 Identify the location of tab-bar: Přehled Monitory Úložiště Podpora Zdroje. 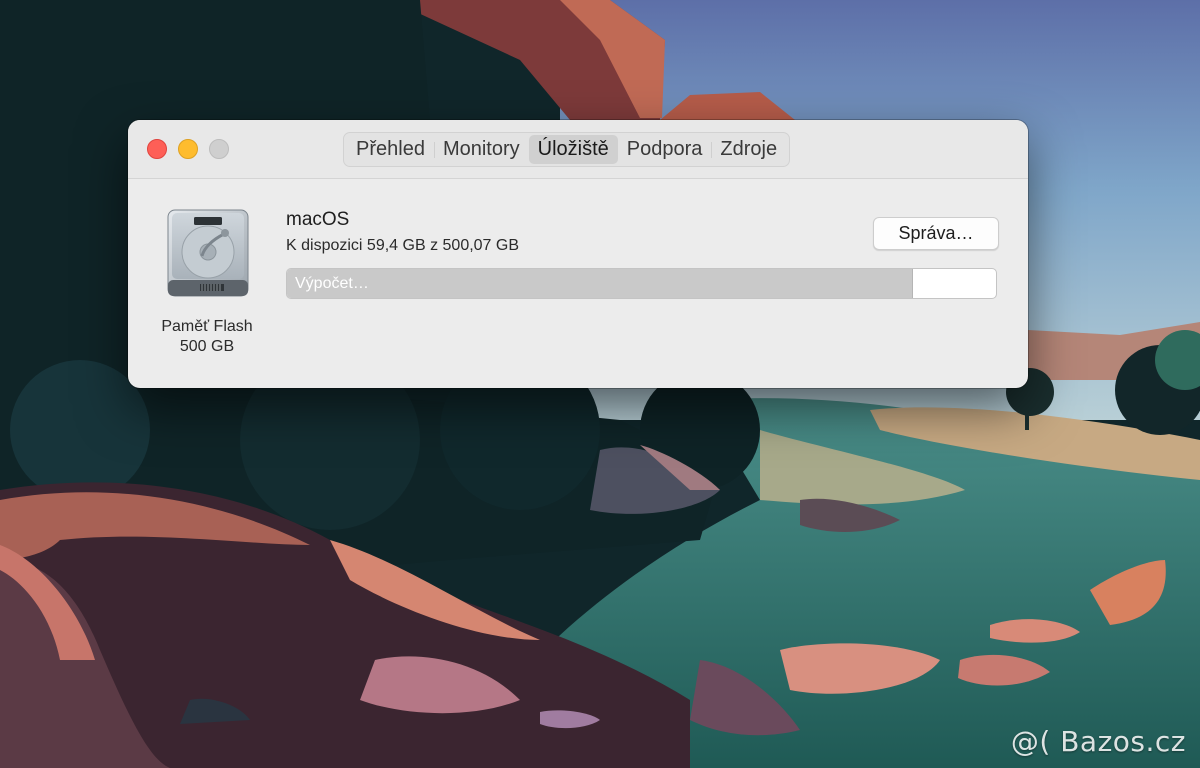
(567, 149).